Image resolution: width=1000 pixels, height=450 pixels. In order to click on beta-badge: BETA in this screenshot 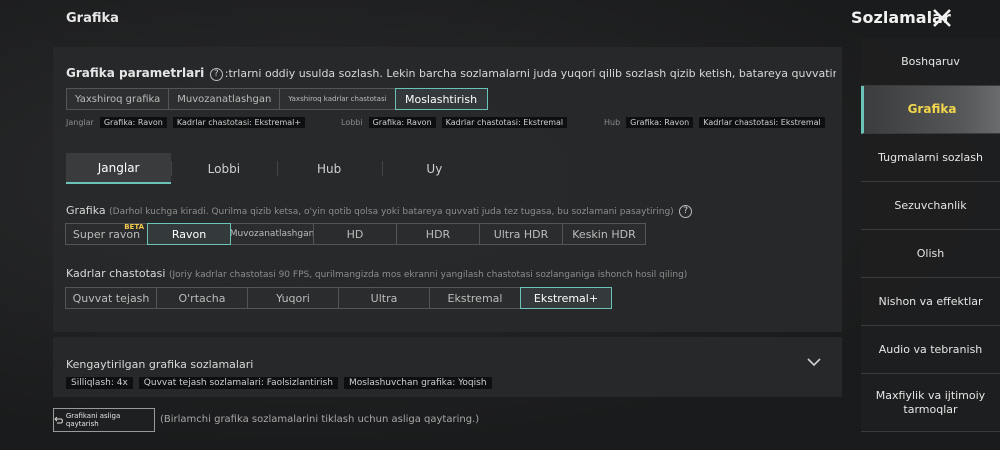, I will do `click(134, 227)`.